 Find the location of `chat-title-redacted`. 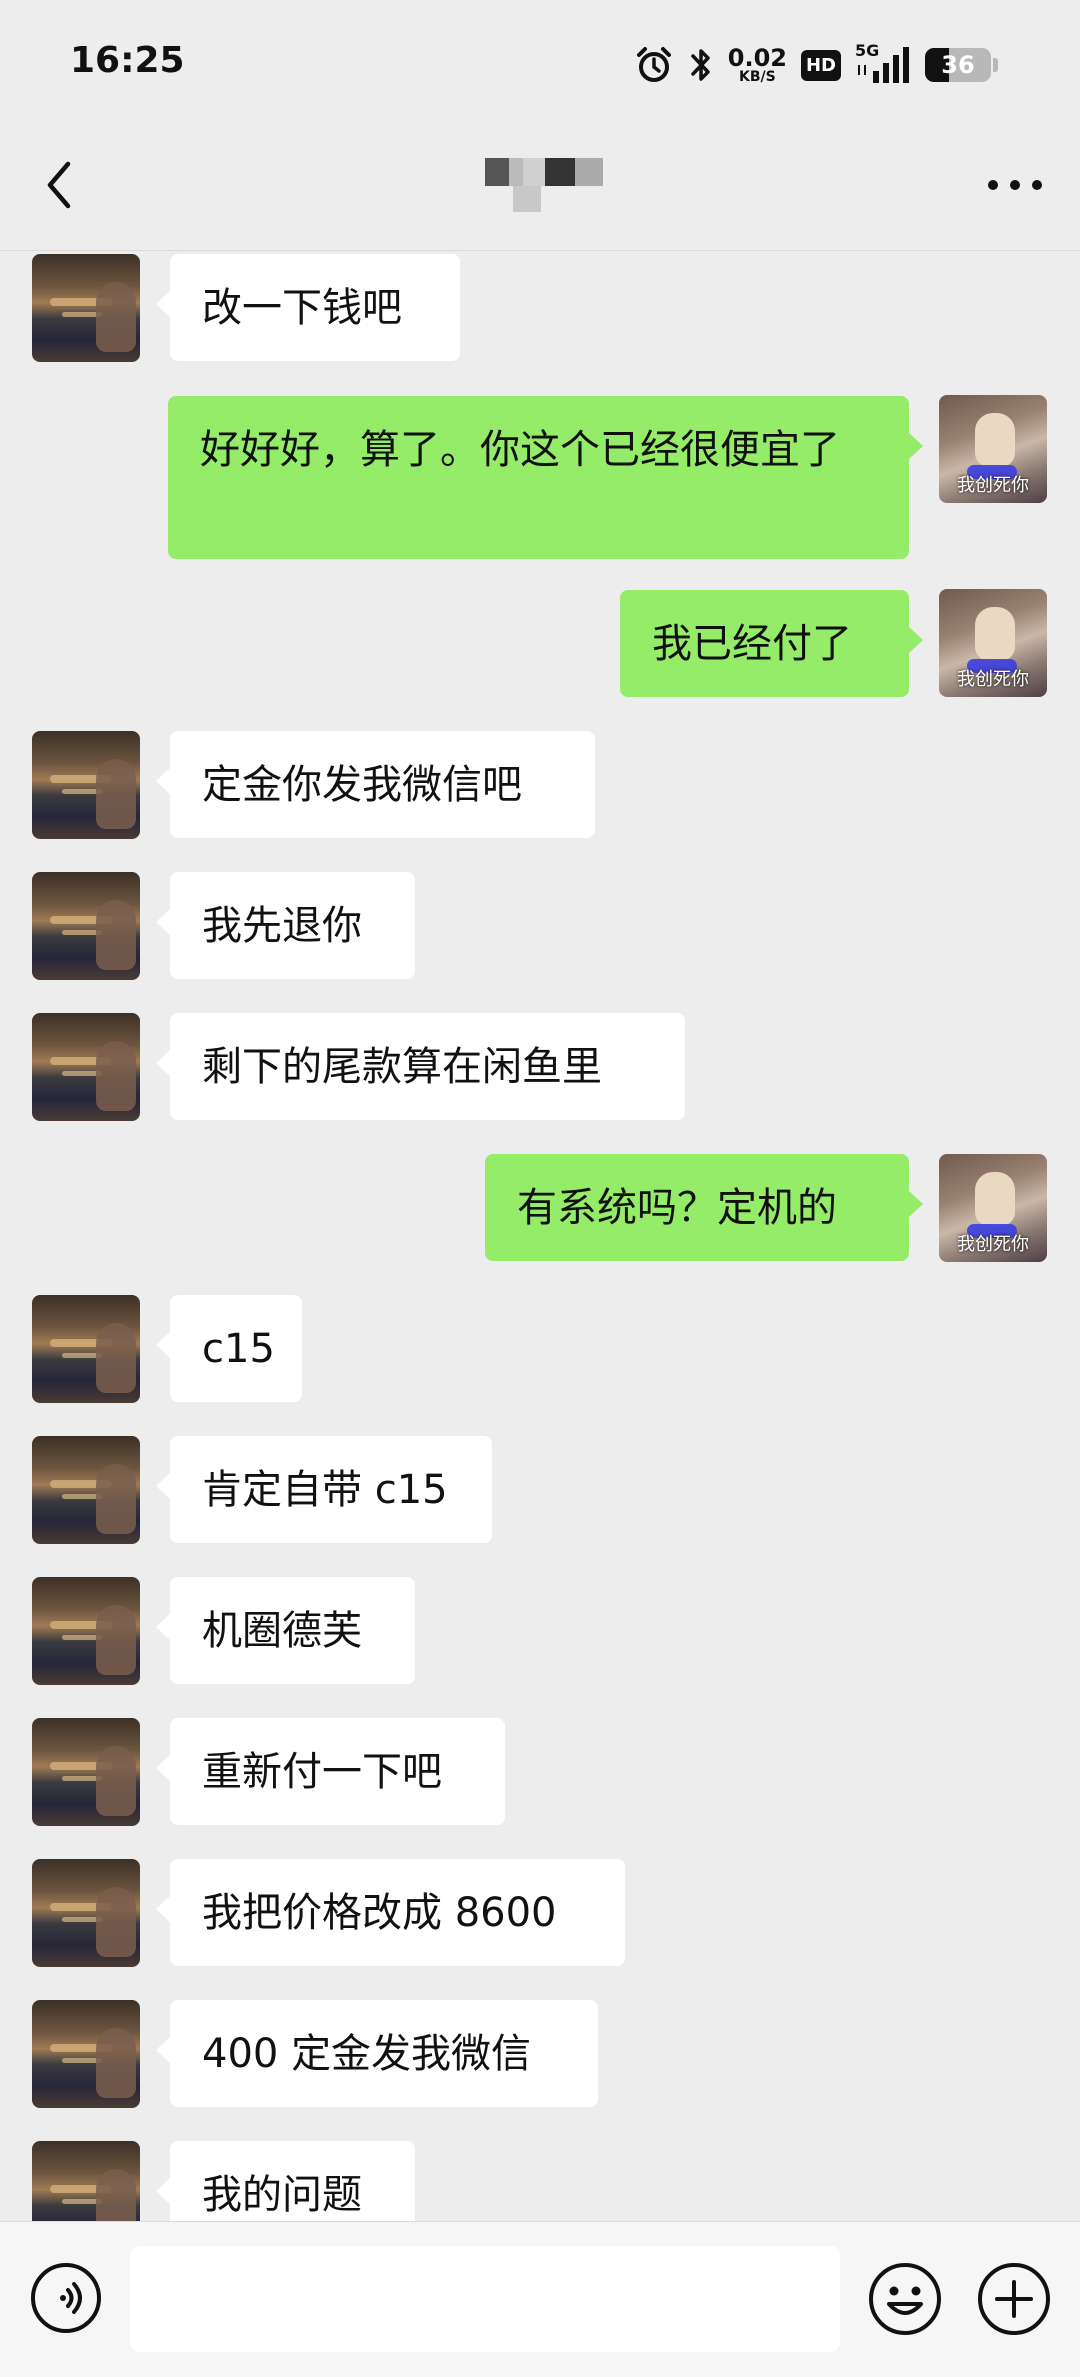

chat-title-redacted is located at coordinates (553, 188).